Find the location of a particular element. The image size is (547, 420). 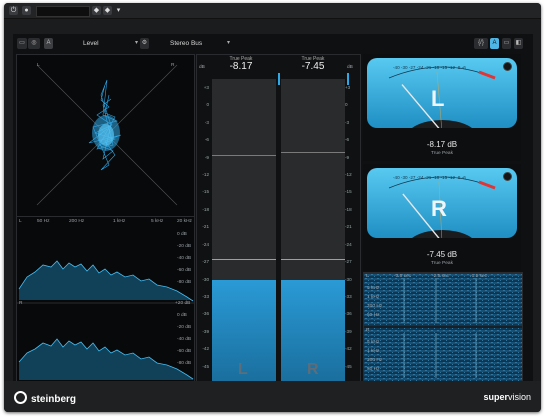

preset-next-icon: ◆ is located at coordinates (107, 10).